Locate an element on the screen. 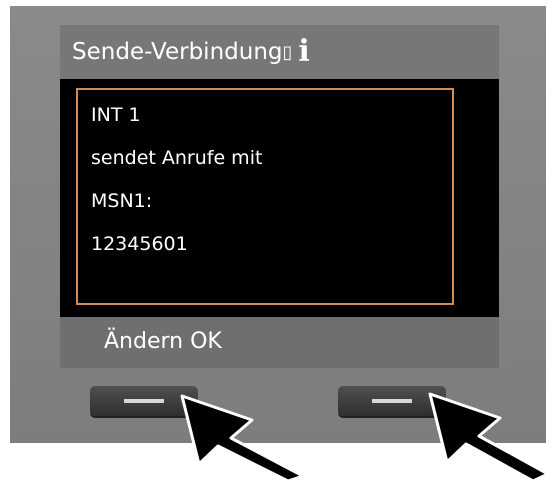 This screenshot has height=481, width=554. pointer-arrows is located at coordinates (365, 436).